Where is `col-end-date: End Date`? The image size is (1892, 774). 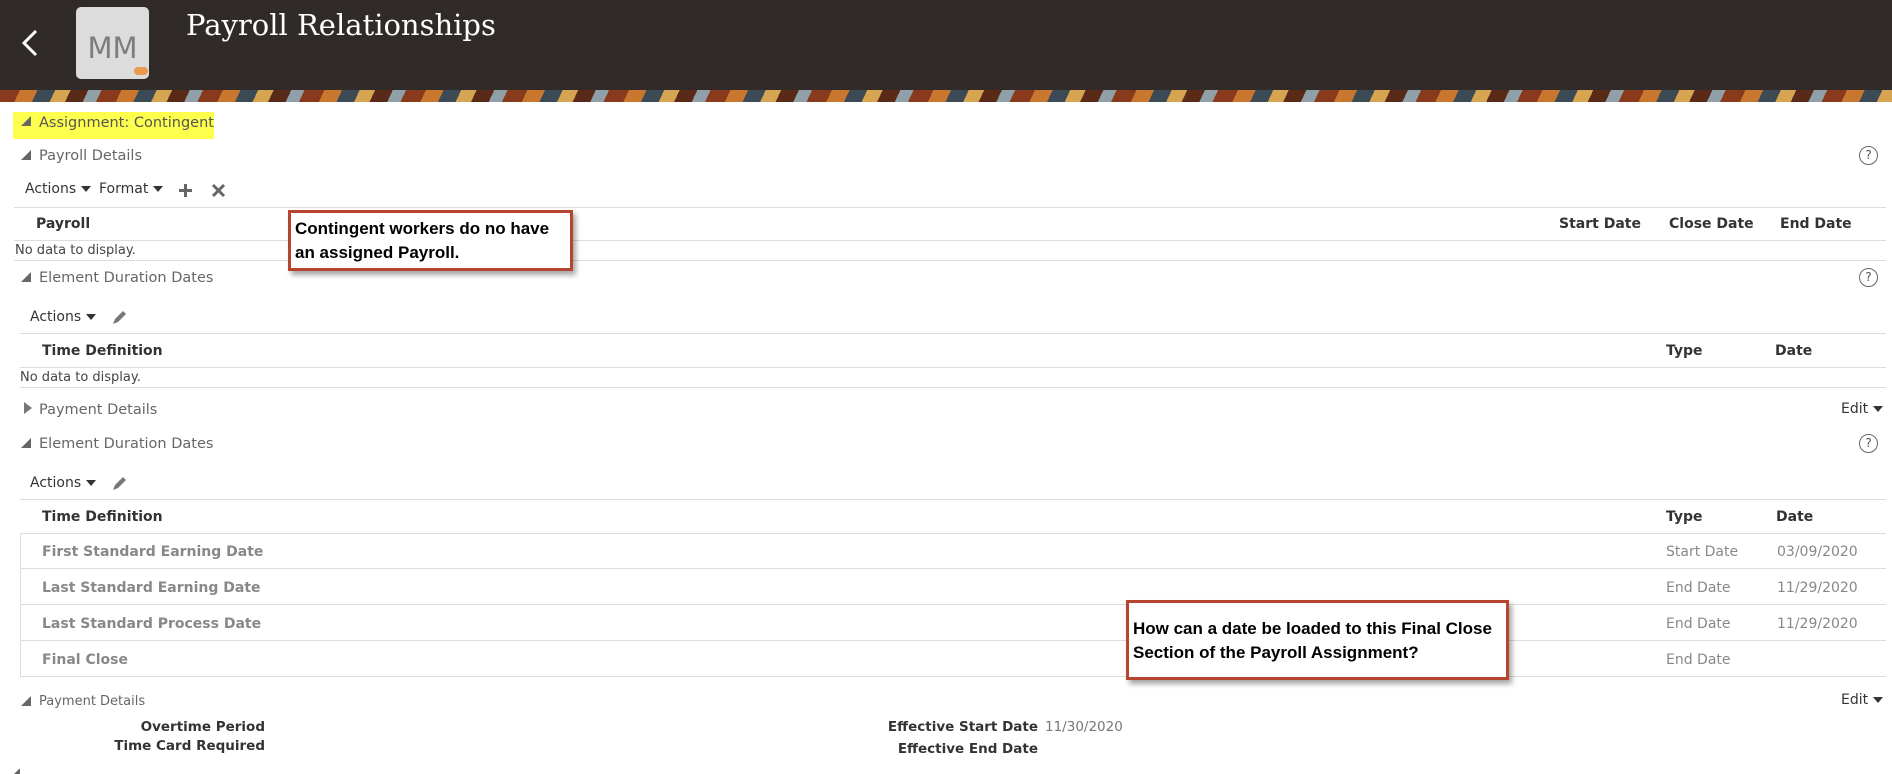
col-end-date: End Date is located at coordinates (1816, 224).